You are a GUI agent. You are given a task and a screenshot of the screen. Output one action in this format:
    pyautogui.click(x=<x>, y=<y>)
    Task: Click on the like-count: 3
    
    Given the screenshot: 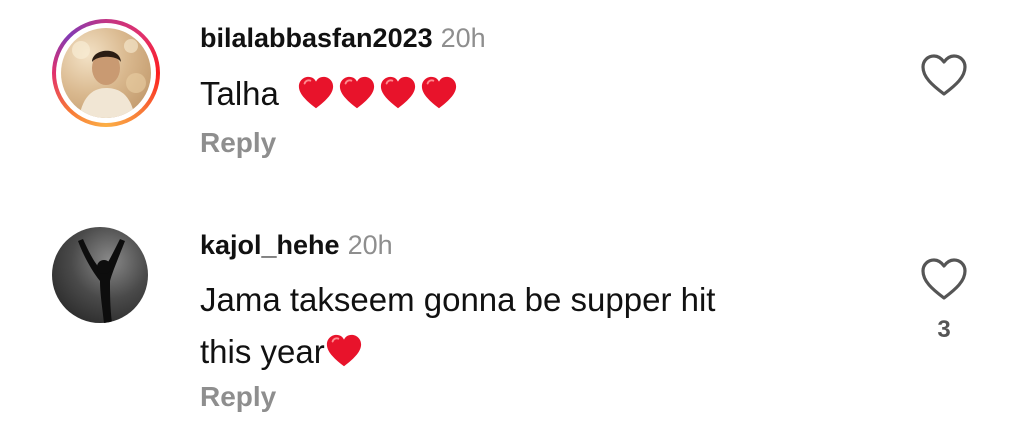 What is the action you would take?
    pyautogui.click(x=944, y=330)
    